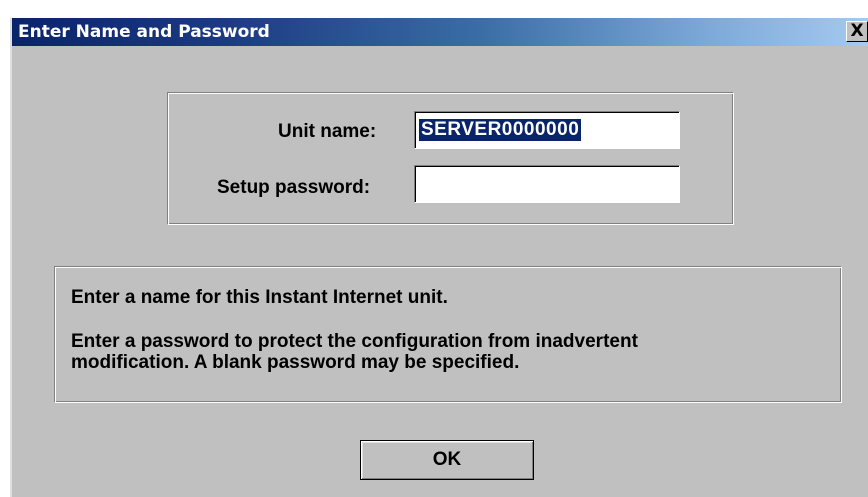 This screenshot has width=868, height=497. What do you see at coordinates (547, 184) in the screenshot?
I see `setup-password-input` at bounding box center [547, 184].